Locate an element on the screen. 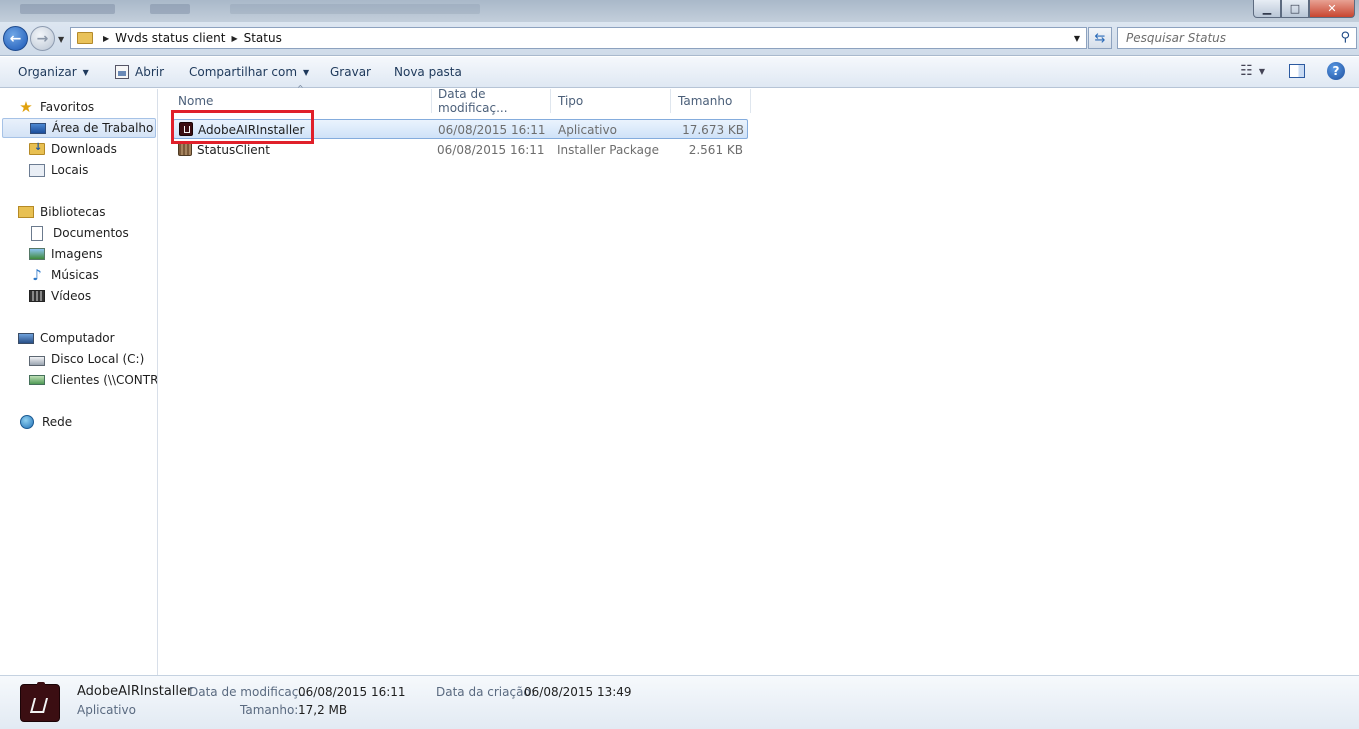  view-controls: ☷ ▼ ? is located at coordinates (1299, 71).